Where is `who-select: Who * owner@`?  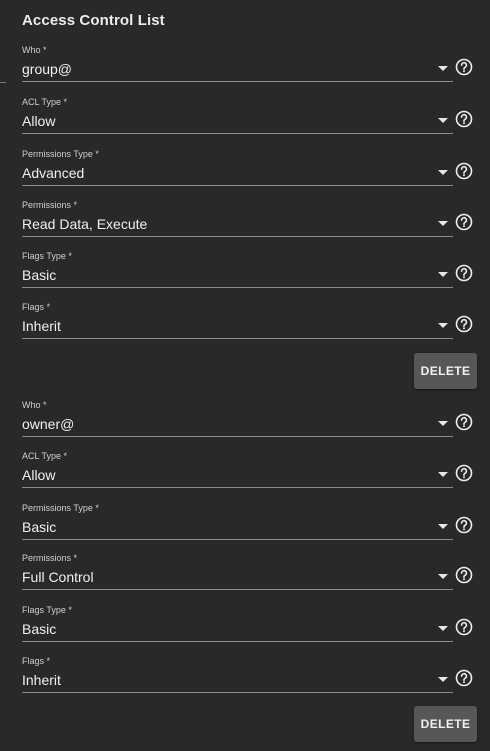
who-select: Who * owner@ is located at coordinates (248, 421).